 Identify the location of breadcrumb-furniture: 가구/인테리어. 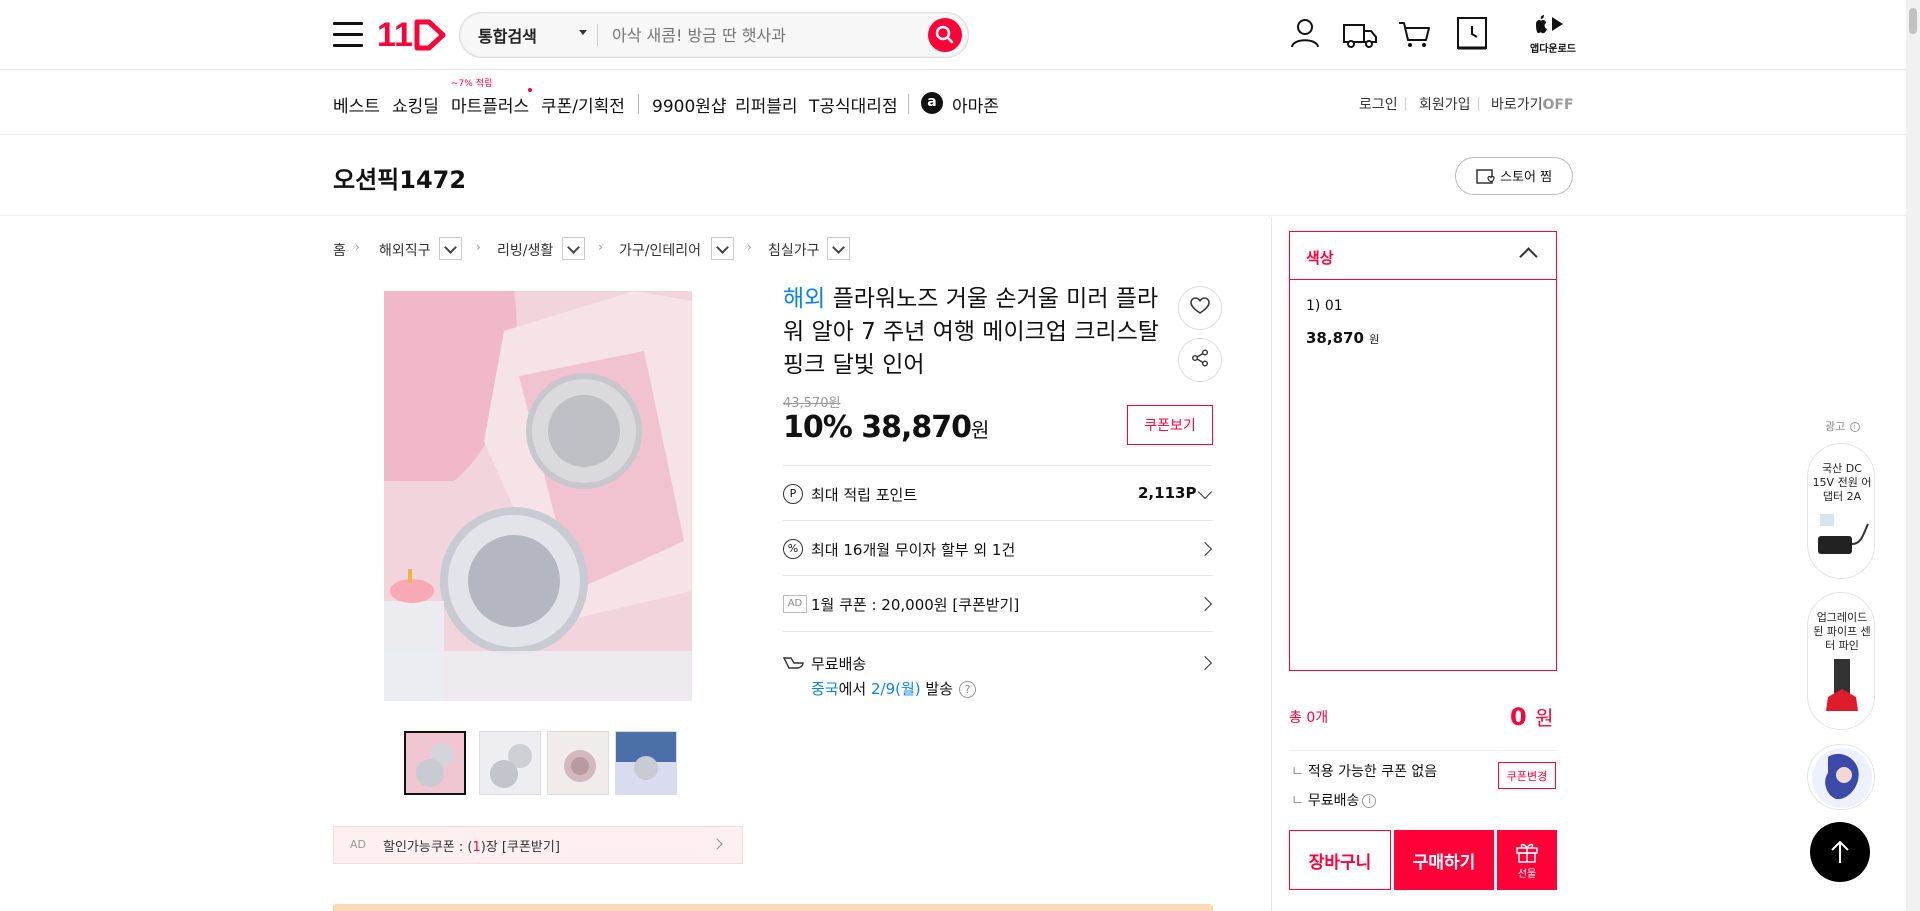
(660, 250).